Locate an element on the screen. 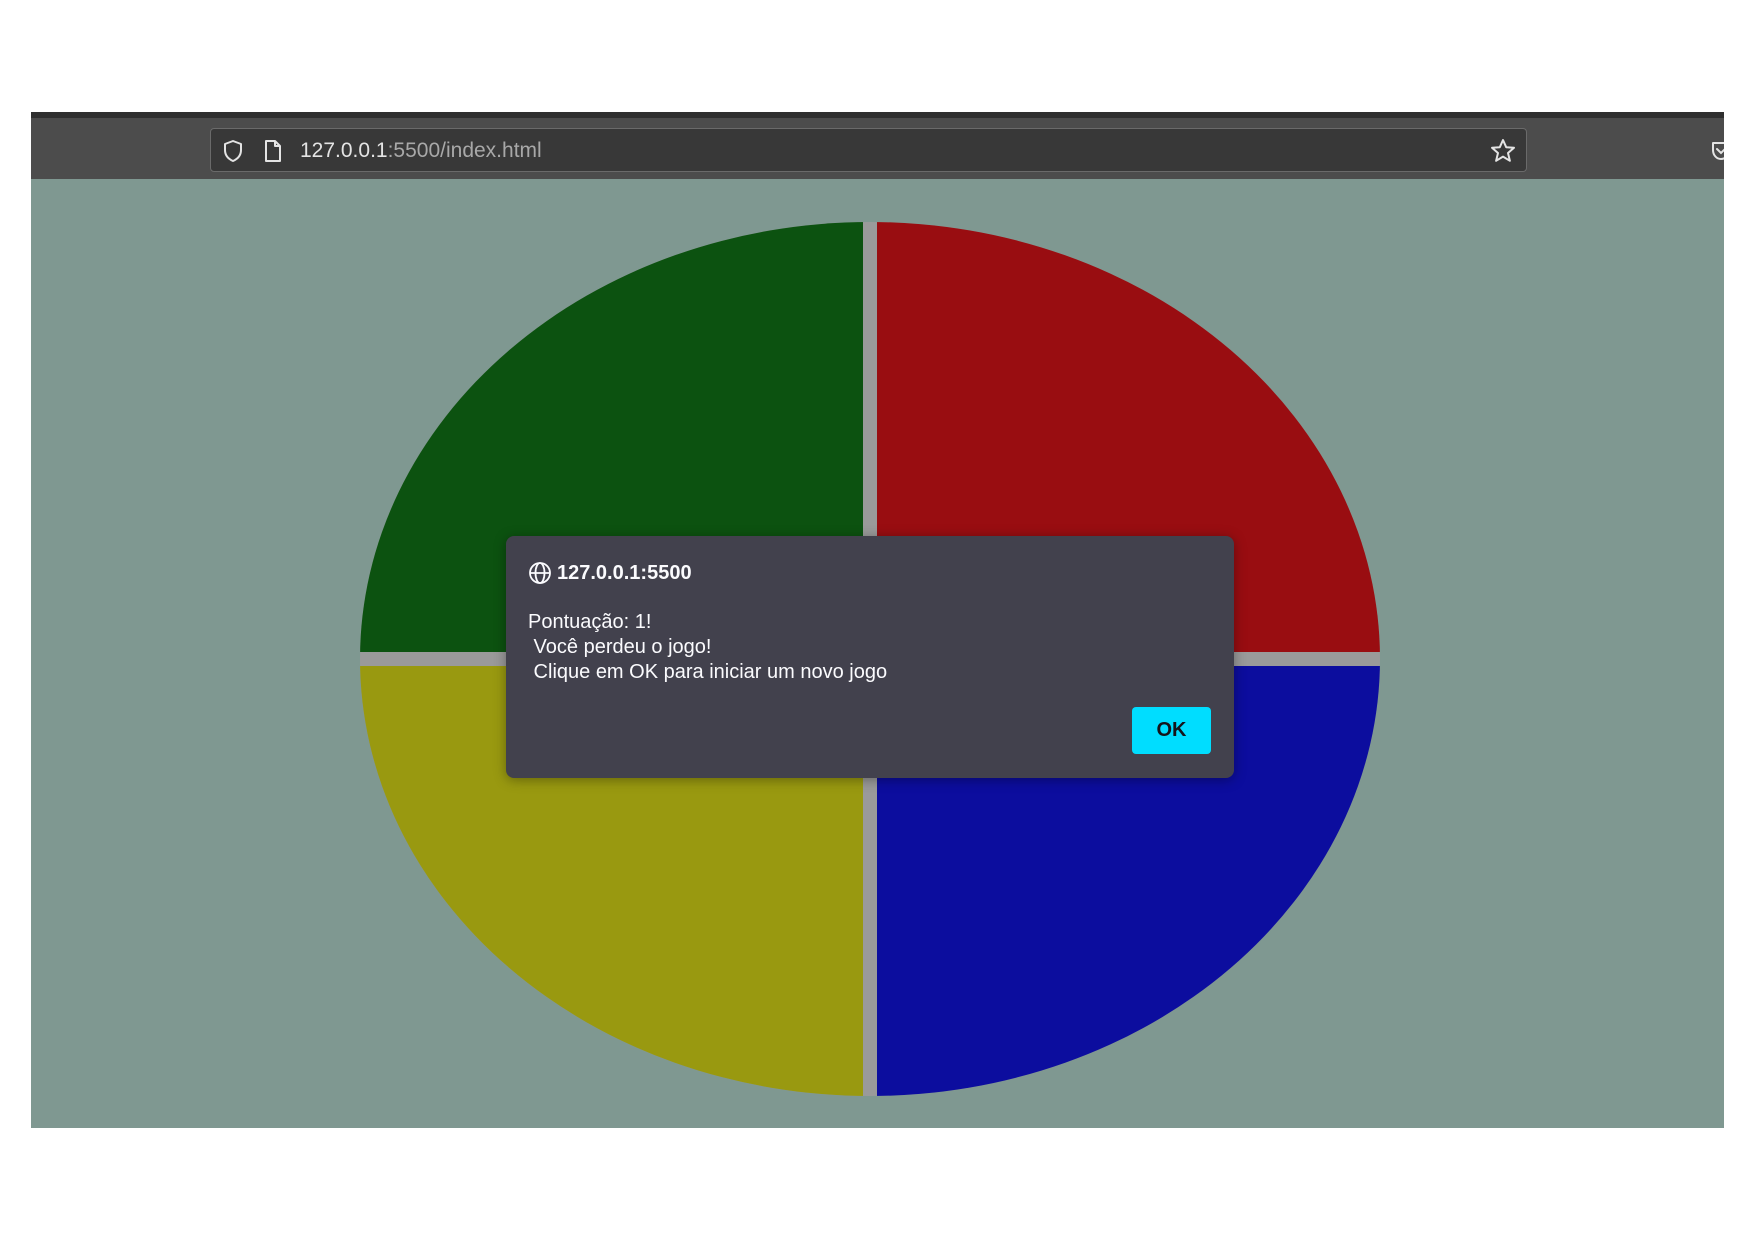  star-icon is located at coordinates (1503, 151).